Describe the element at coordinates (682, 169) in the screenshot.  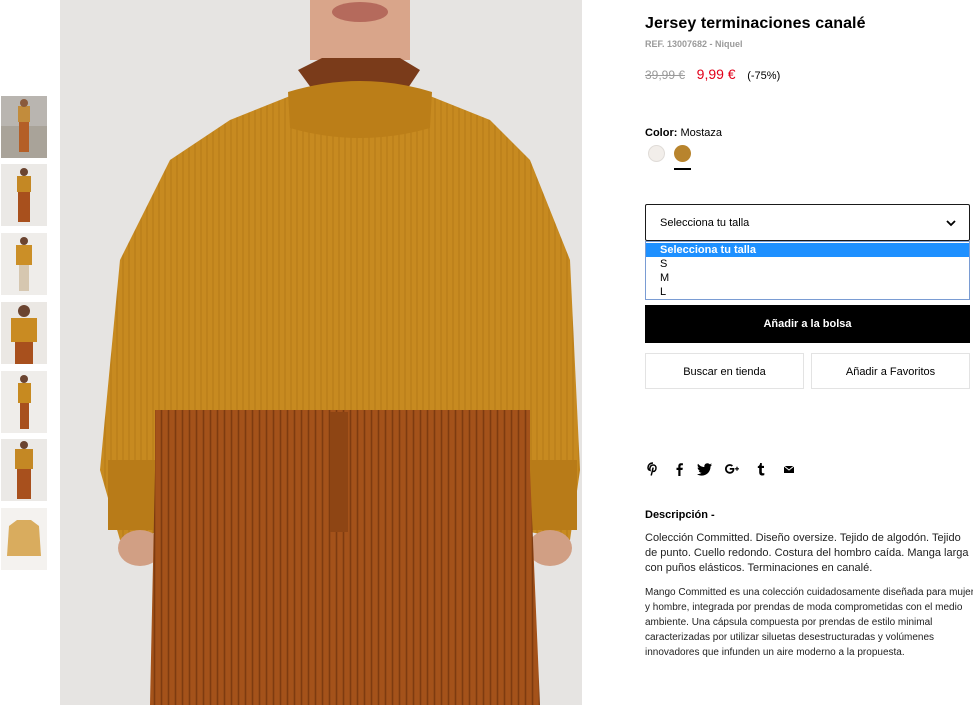
I see `selected-swatch-indicator` at that location.